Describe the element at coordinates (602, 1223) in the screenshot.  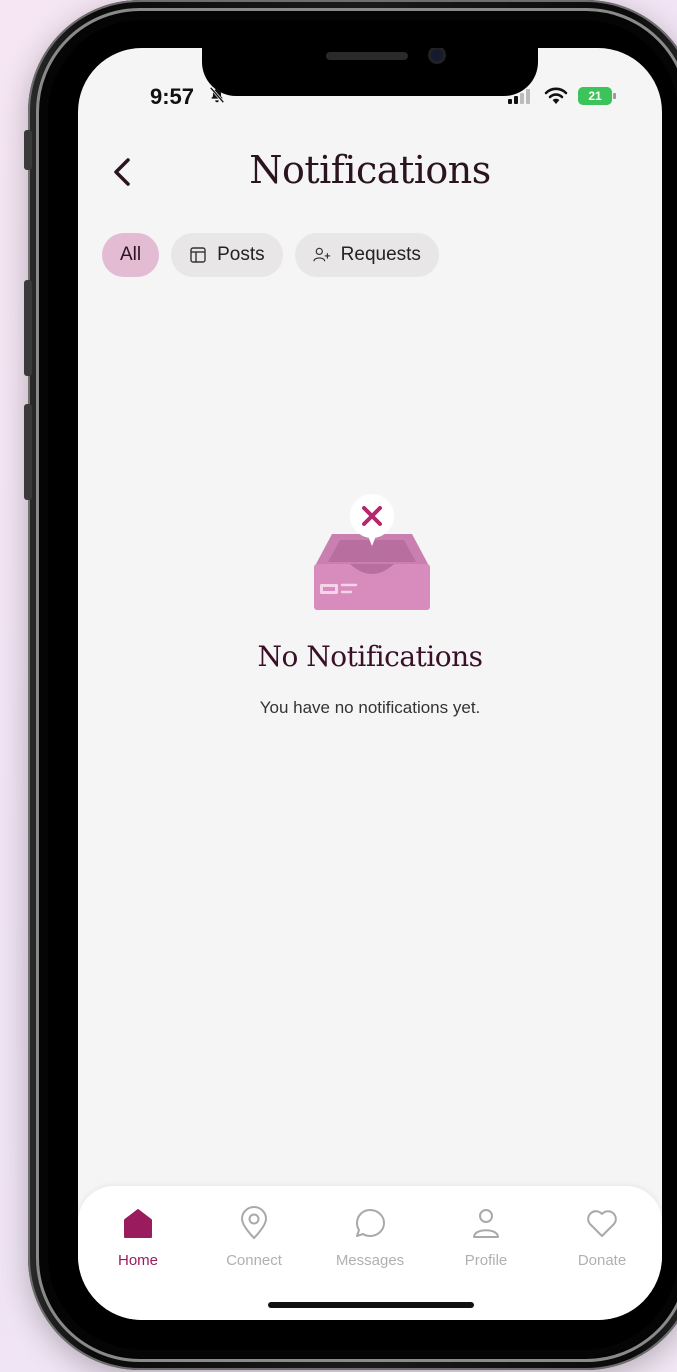
I see `heart-icon` at that location.